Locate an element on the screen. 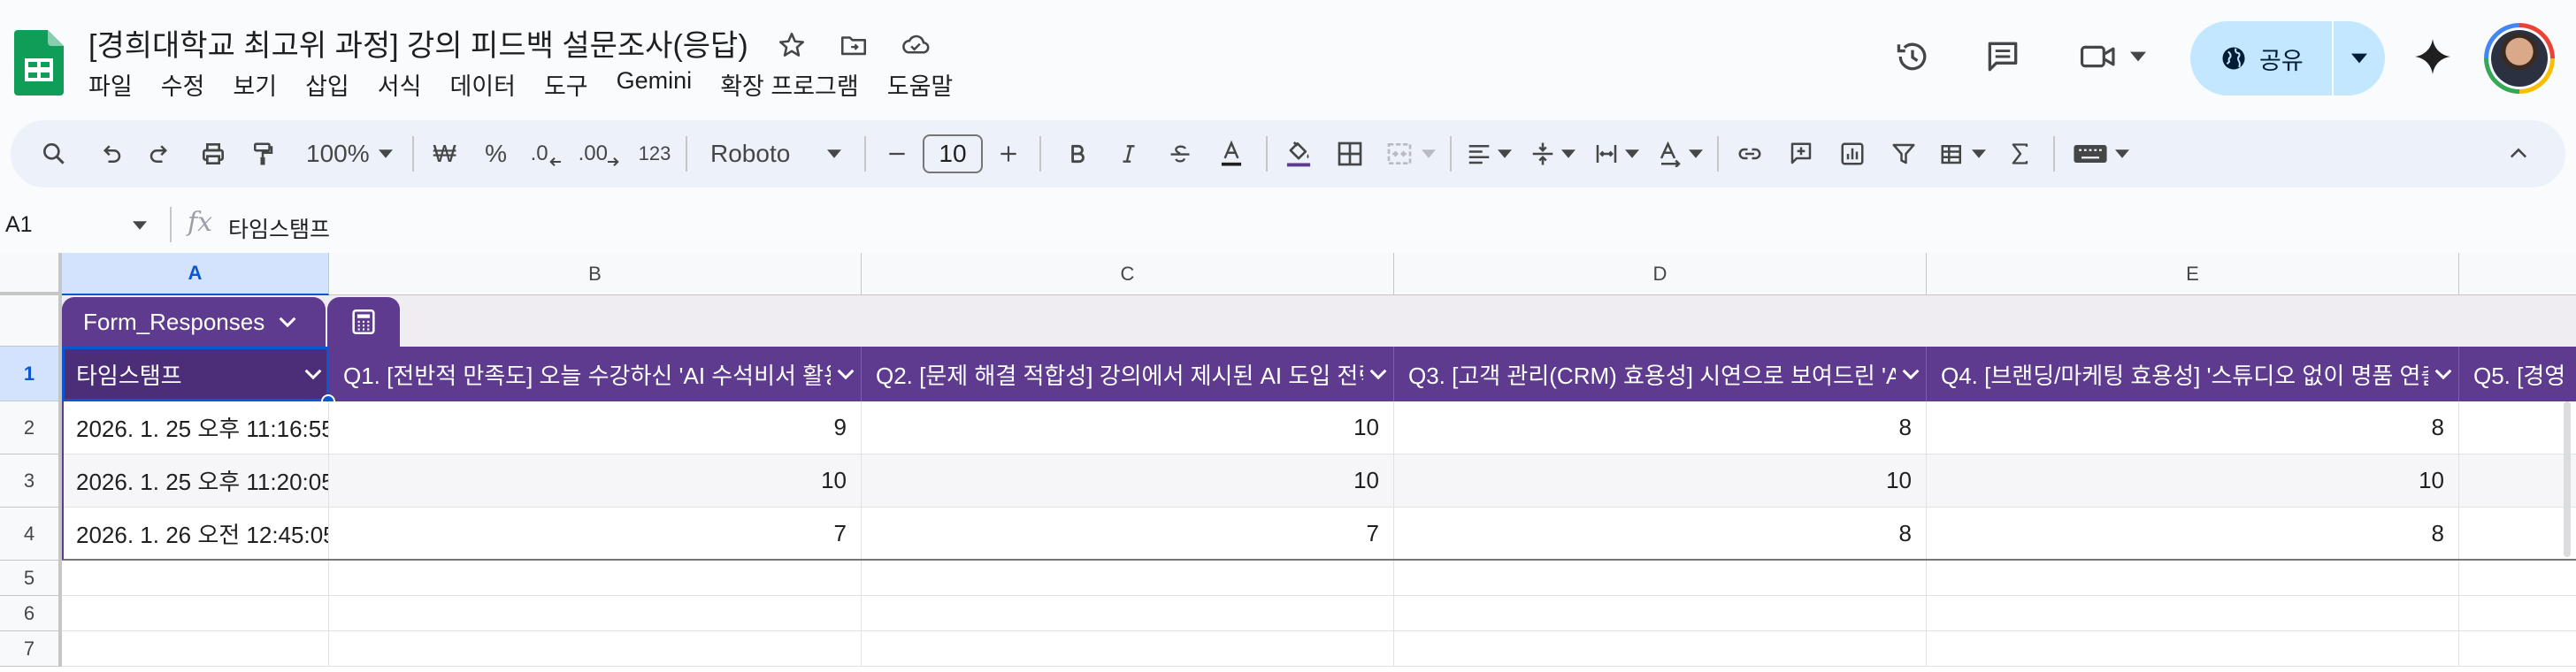  row-header-2: 2 is located at coordinates (31, 427).